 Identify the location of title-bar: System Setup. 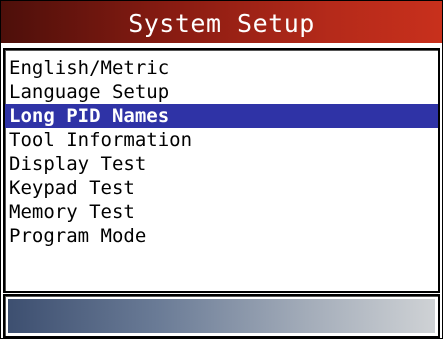
(221, 22).